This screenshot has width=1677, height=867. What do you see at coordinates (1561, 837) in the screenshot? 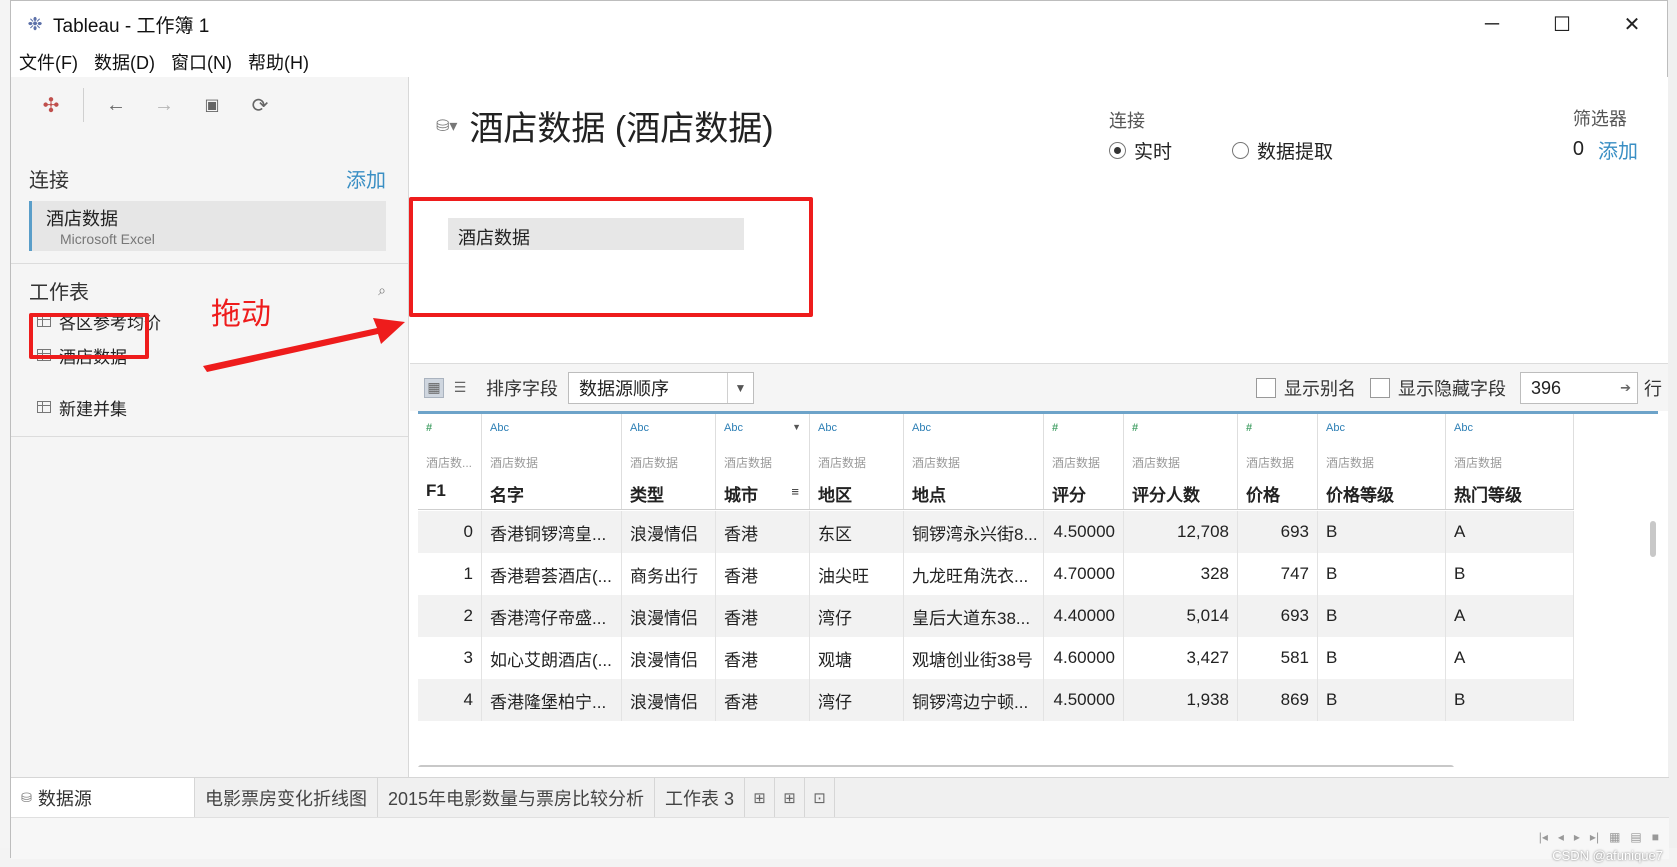
I see `prev-page-icon: ◂` at bounding box center [1561, 837].